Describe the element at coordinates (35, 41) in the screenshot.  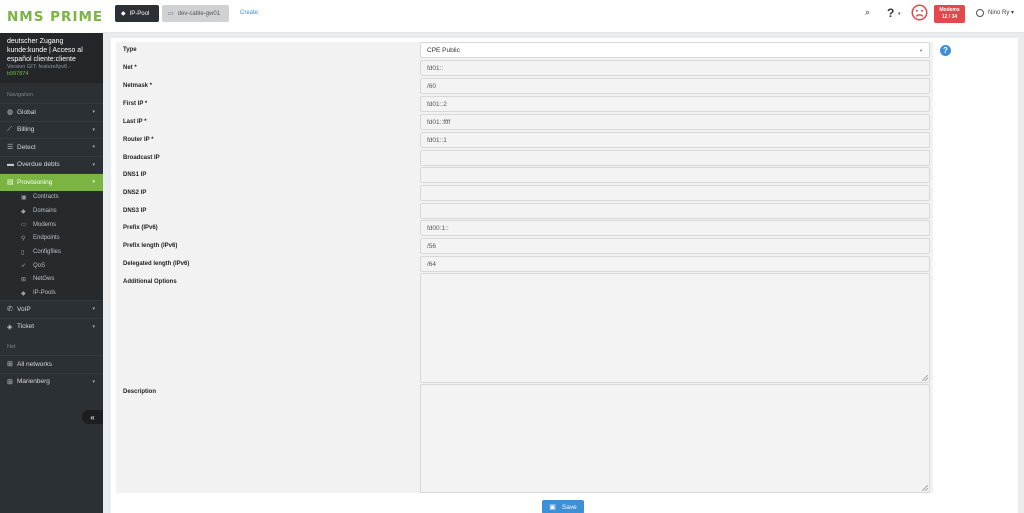
I see `user-info-line: deutscher Zugang` at that location.